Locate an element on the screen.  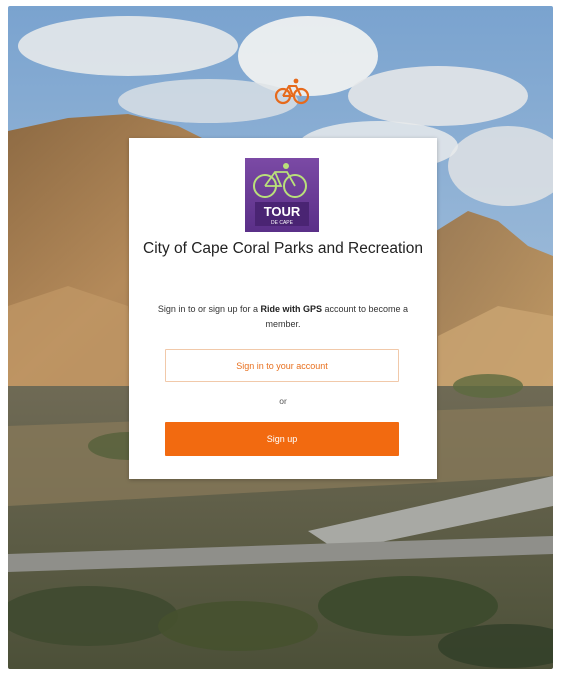
logo-line1: TOUR is located at coordinates (282, 211).